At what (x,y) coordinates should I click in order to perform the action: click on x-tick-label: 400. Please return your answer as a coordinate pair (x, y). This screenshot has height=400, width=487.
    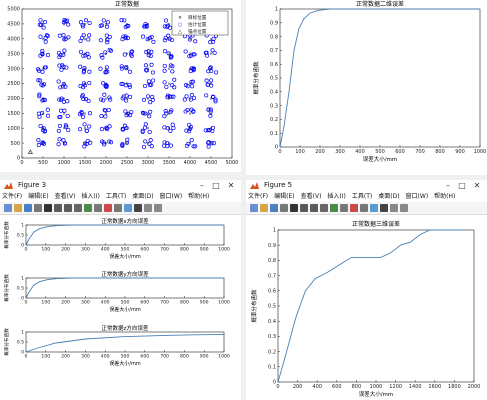
    Looking at the image, I should click on (360, 152).